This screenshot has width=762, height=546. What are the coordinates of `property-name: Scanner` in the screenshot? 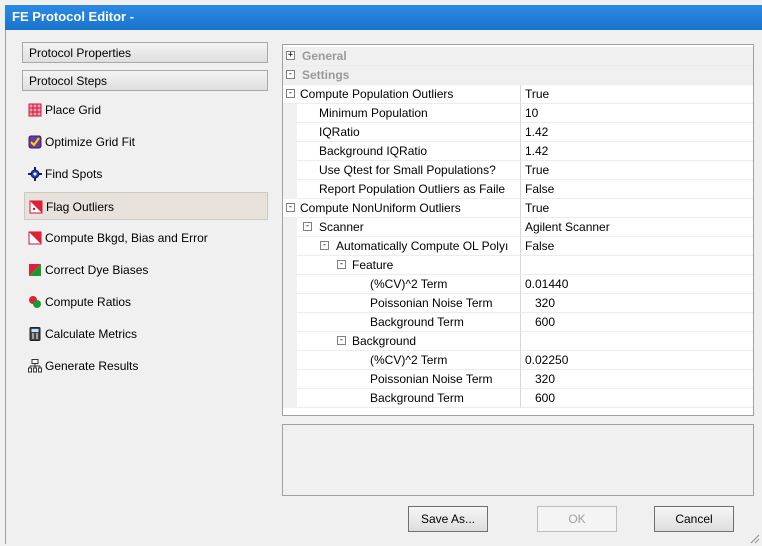 It's located at (341, 227).